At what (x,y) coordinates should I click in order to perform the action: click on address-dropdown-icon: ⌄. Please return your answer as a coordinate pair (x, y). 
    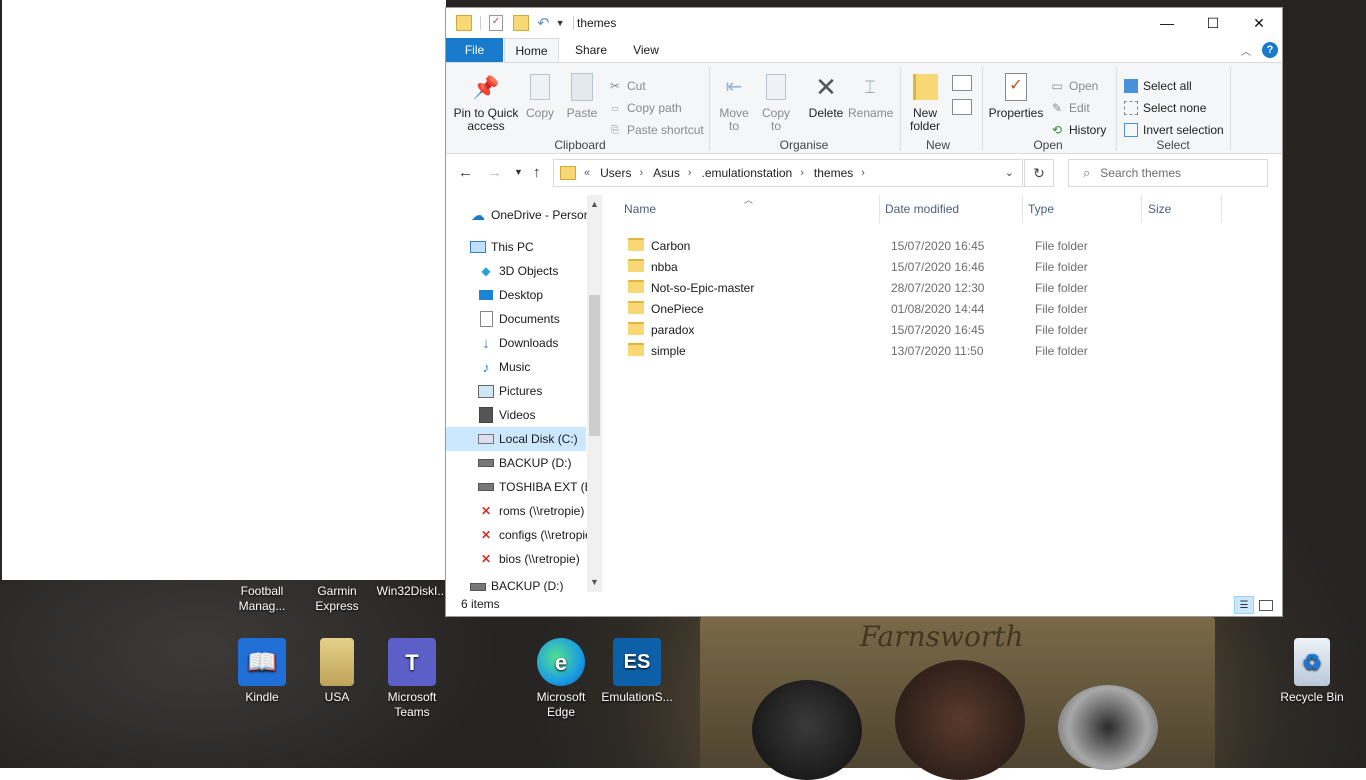
    Looking at the image, I should click on (1009, 172).